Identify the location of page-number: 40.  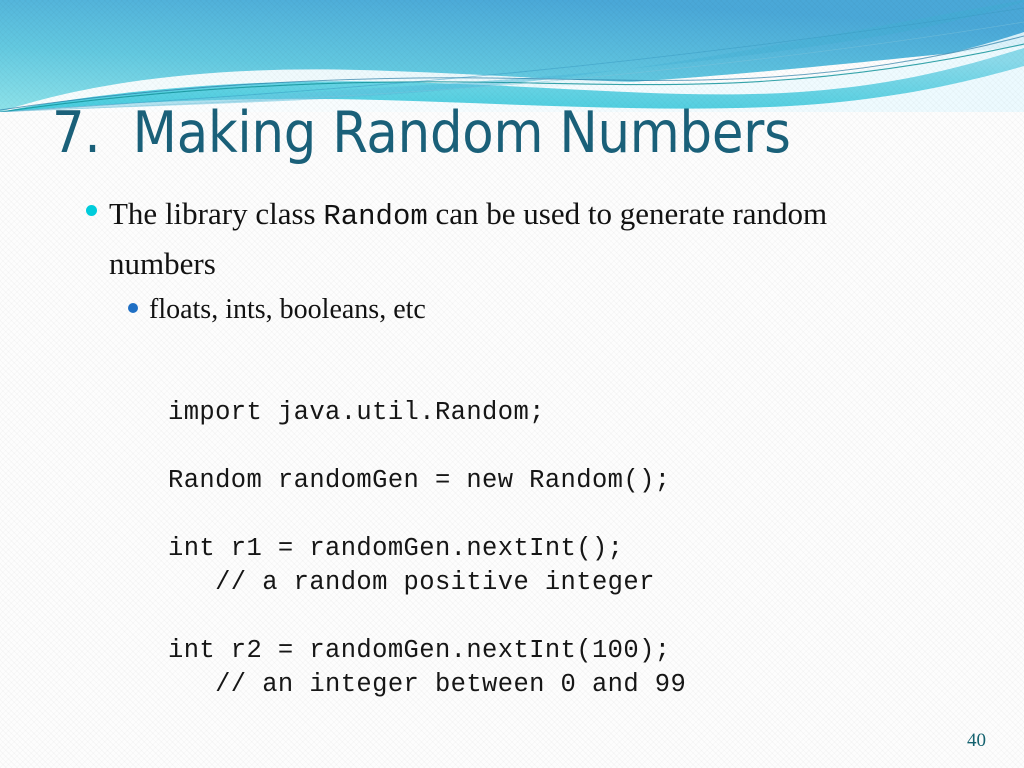
(976, 740).